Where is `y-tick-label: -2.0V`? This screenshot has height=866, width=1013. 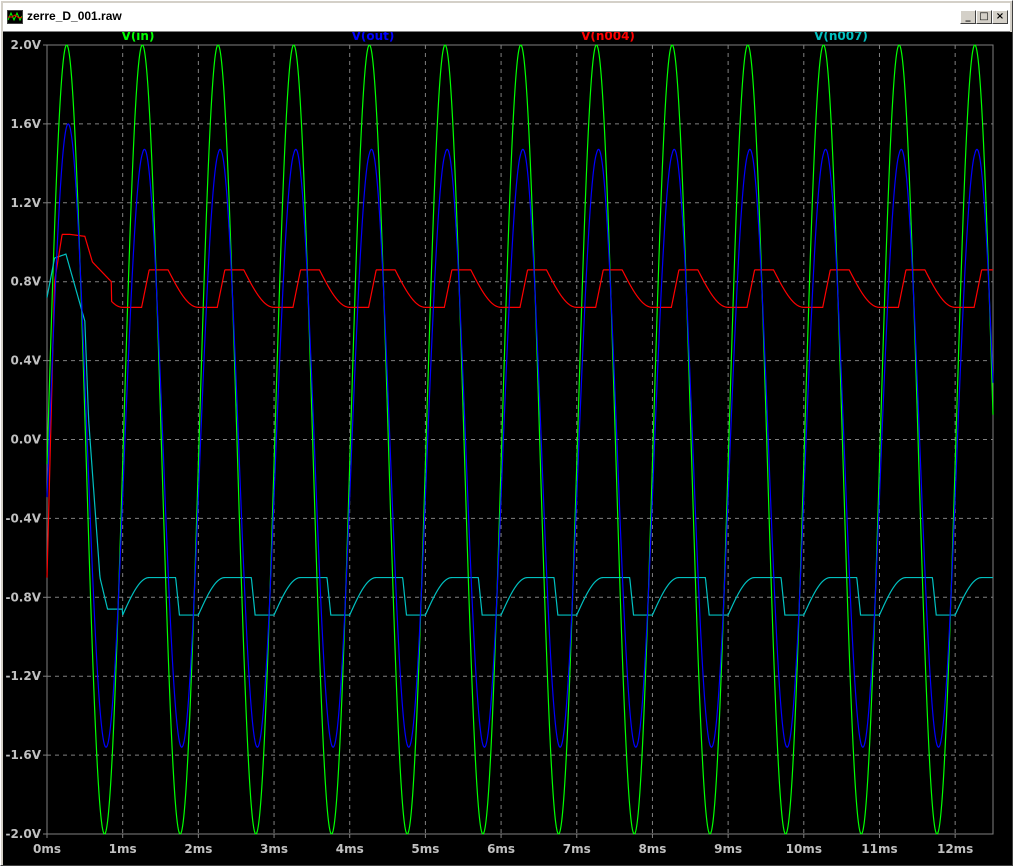
y-tick-label: -2.0V is located at coordinates (23, 834).